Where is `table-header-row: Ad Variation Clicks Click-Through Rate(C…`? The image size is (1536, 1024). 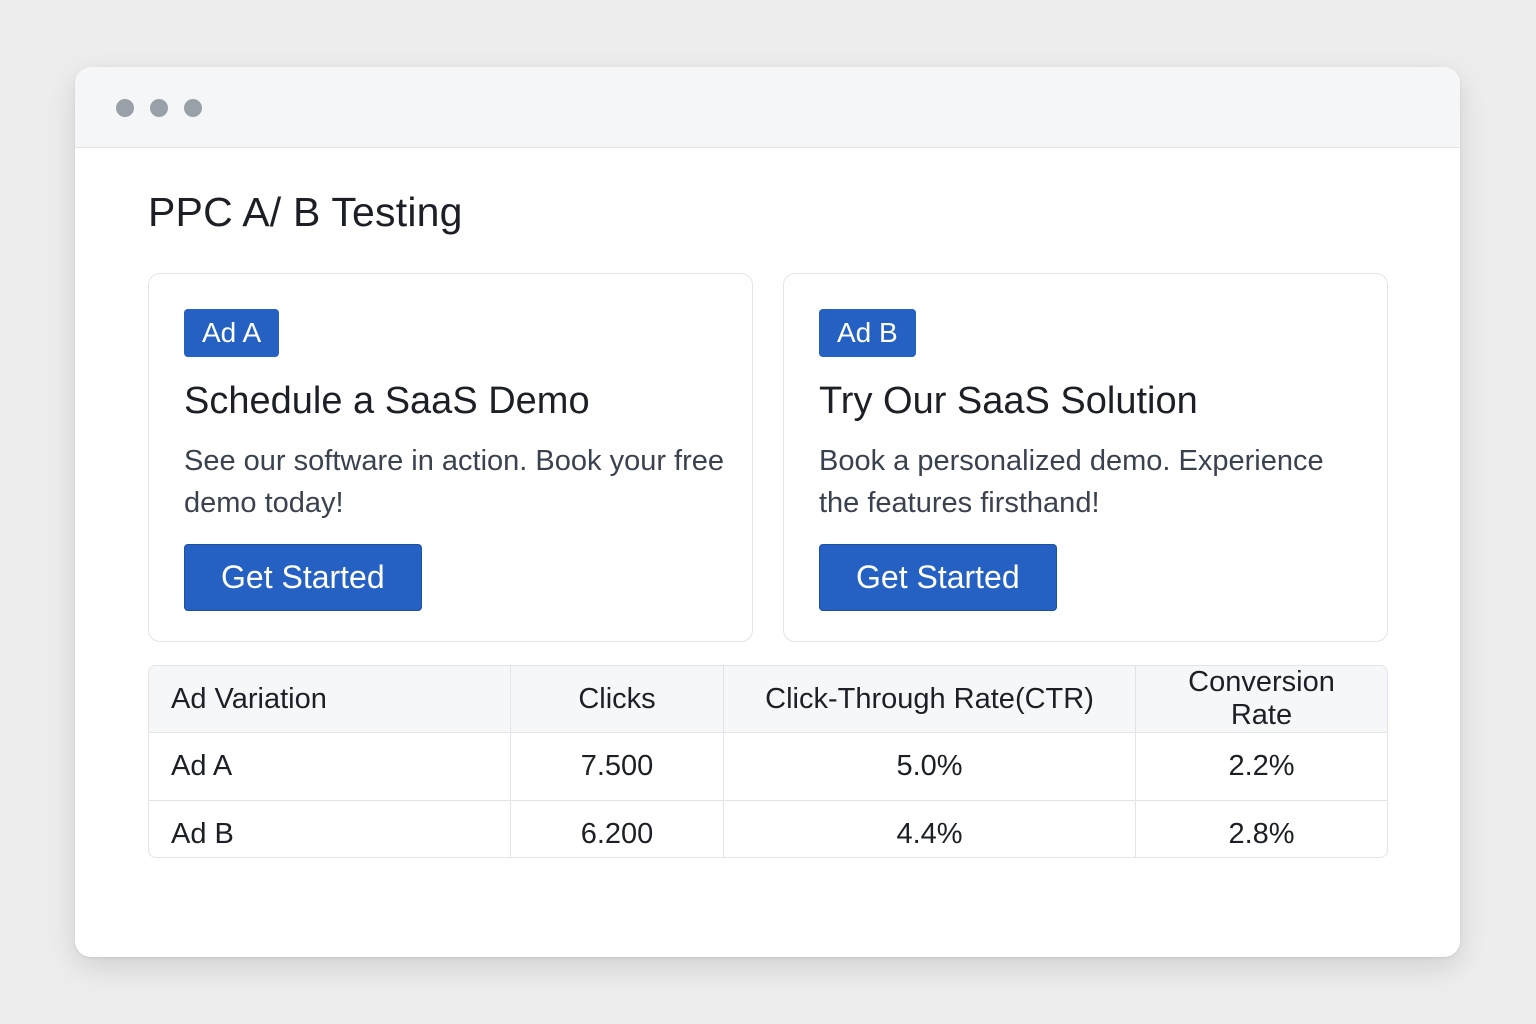 table-header-row: Ad Variation Clicks Click-Through Rate(C… is located at coordinates (768, 699).